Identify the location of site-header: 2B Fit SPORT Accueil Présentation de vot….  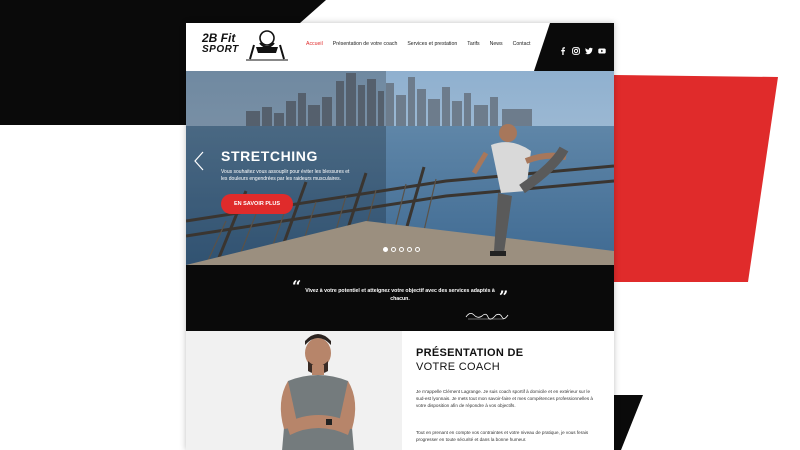
(400, 47).